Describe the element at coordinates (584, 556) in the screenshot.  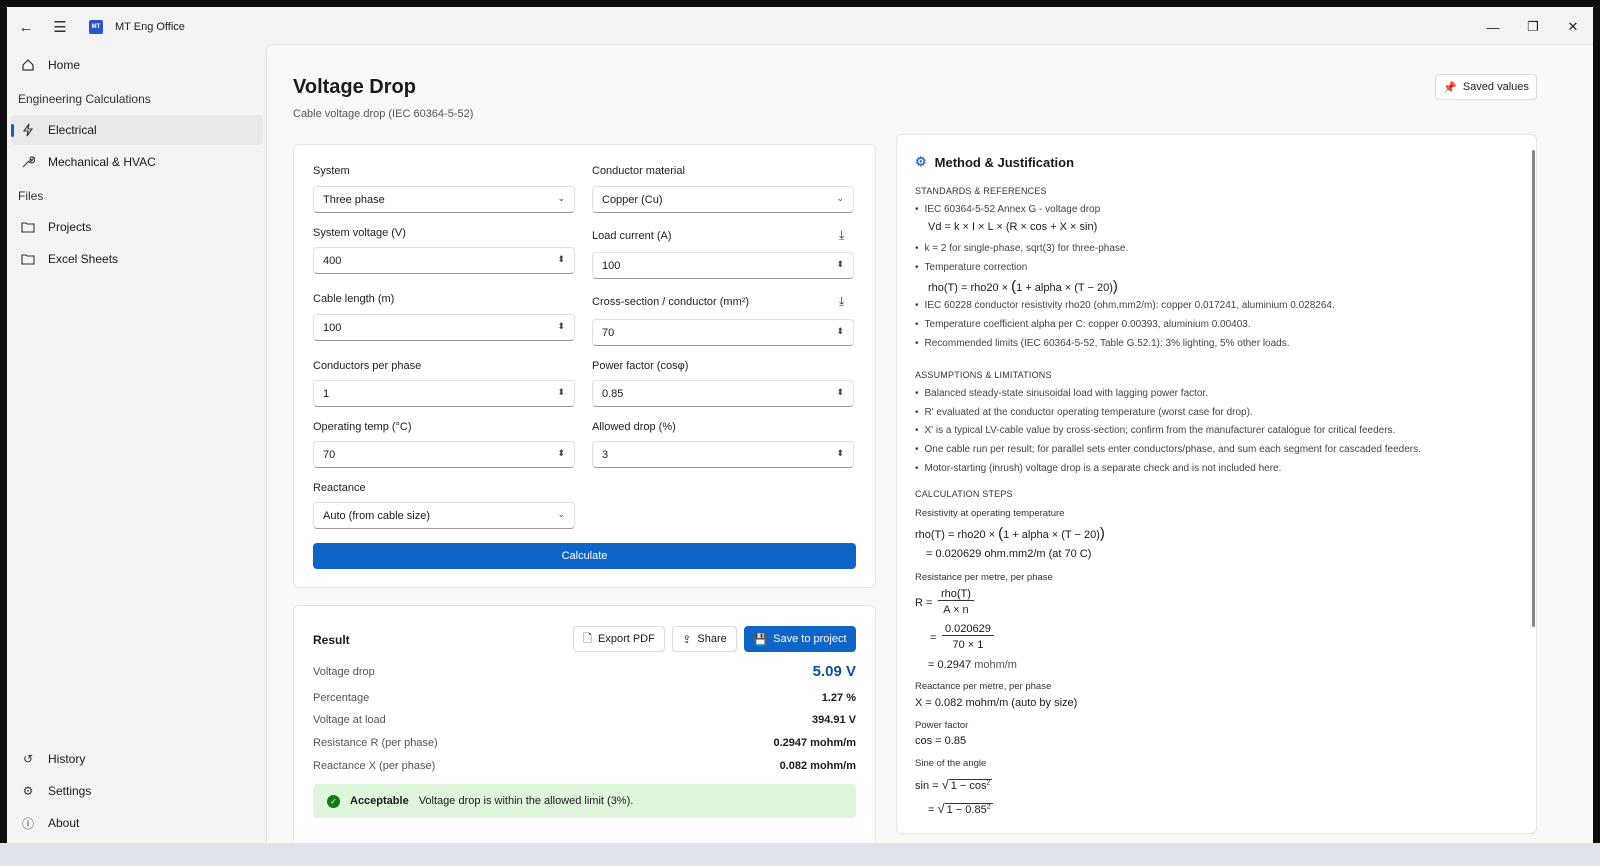
I see `calculate-button: Calculate` at that location.